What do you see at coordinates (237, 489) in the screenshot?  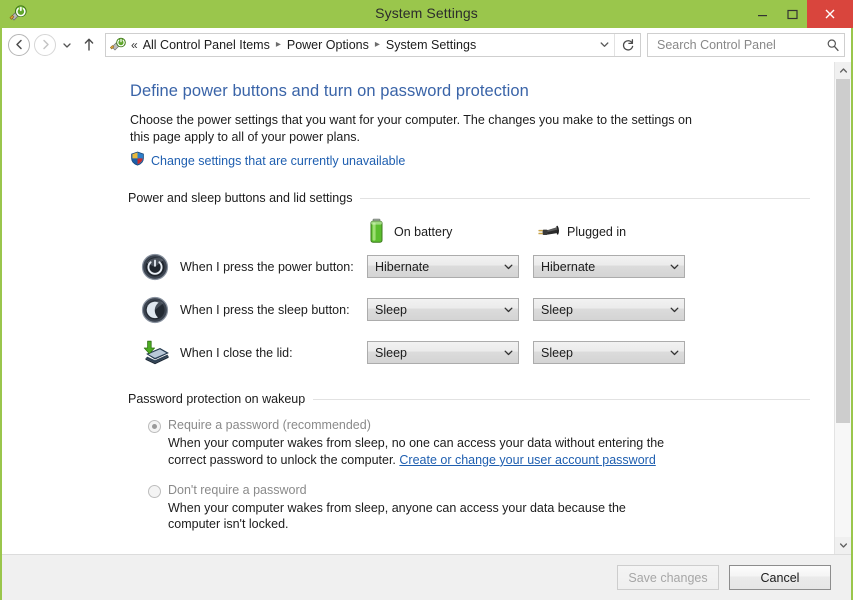 I see `radio-label-no-password: Don't require a password` at bounding box center [237, 489].